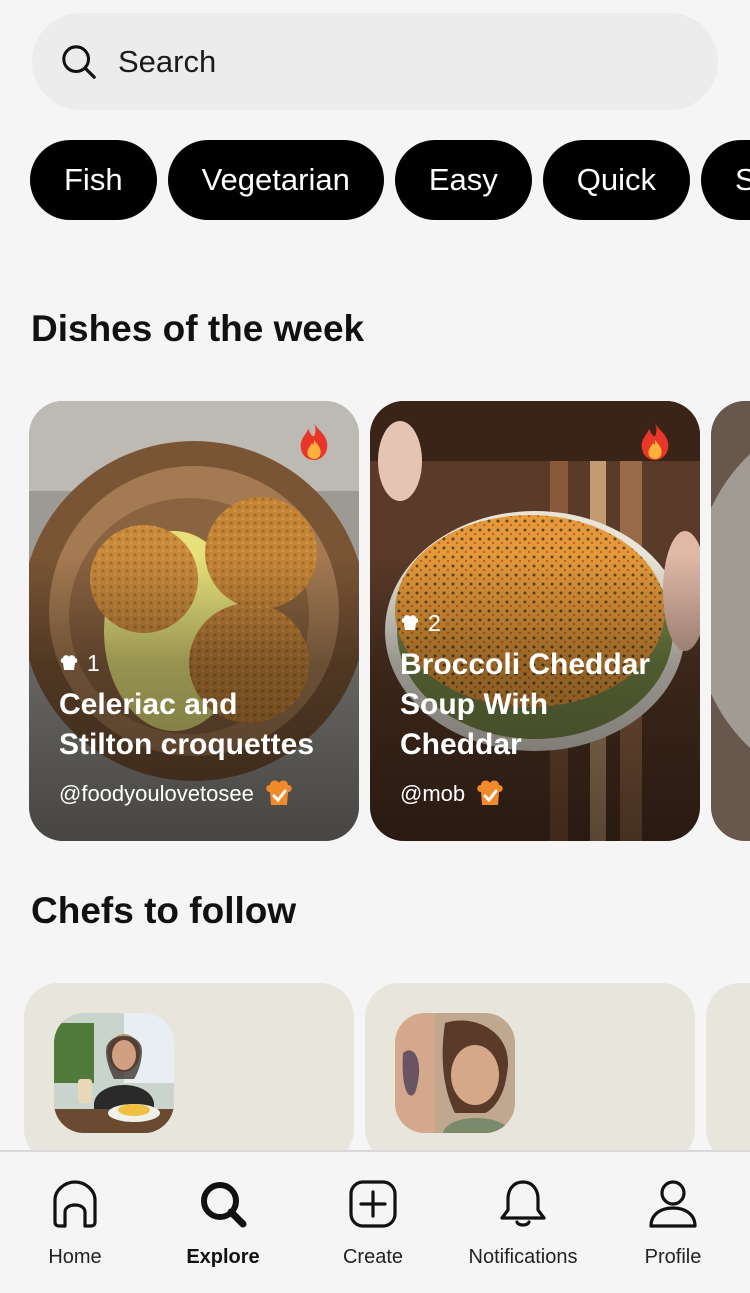  Describe the element at coordinates (275, 180) in the screenshot. I see `chip-vegetarian: Vegetarian` at that location.